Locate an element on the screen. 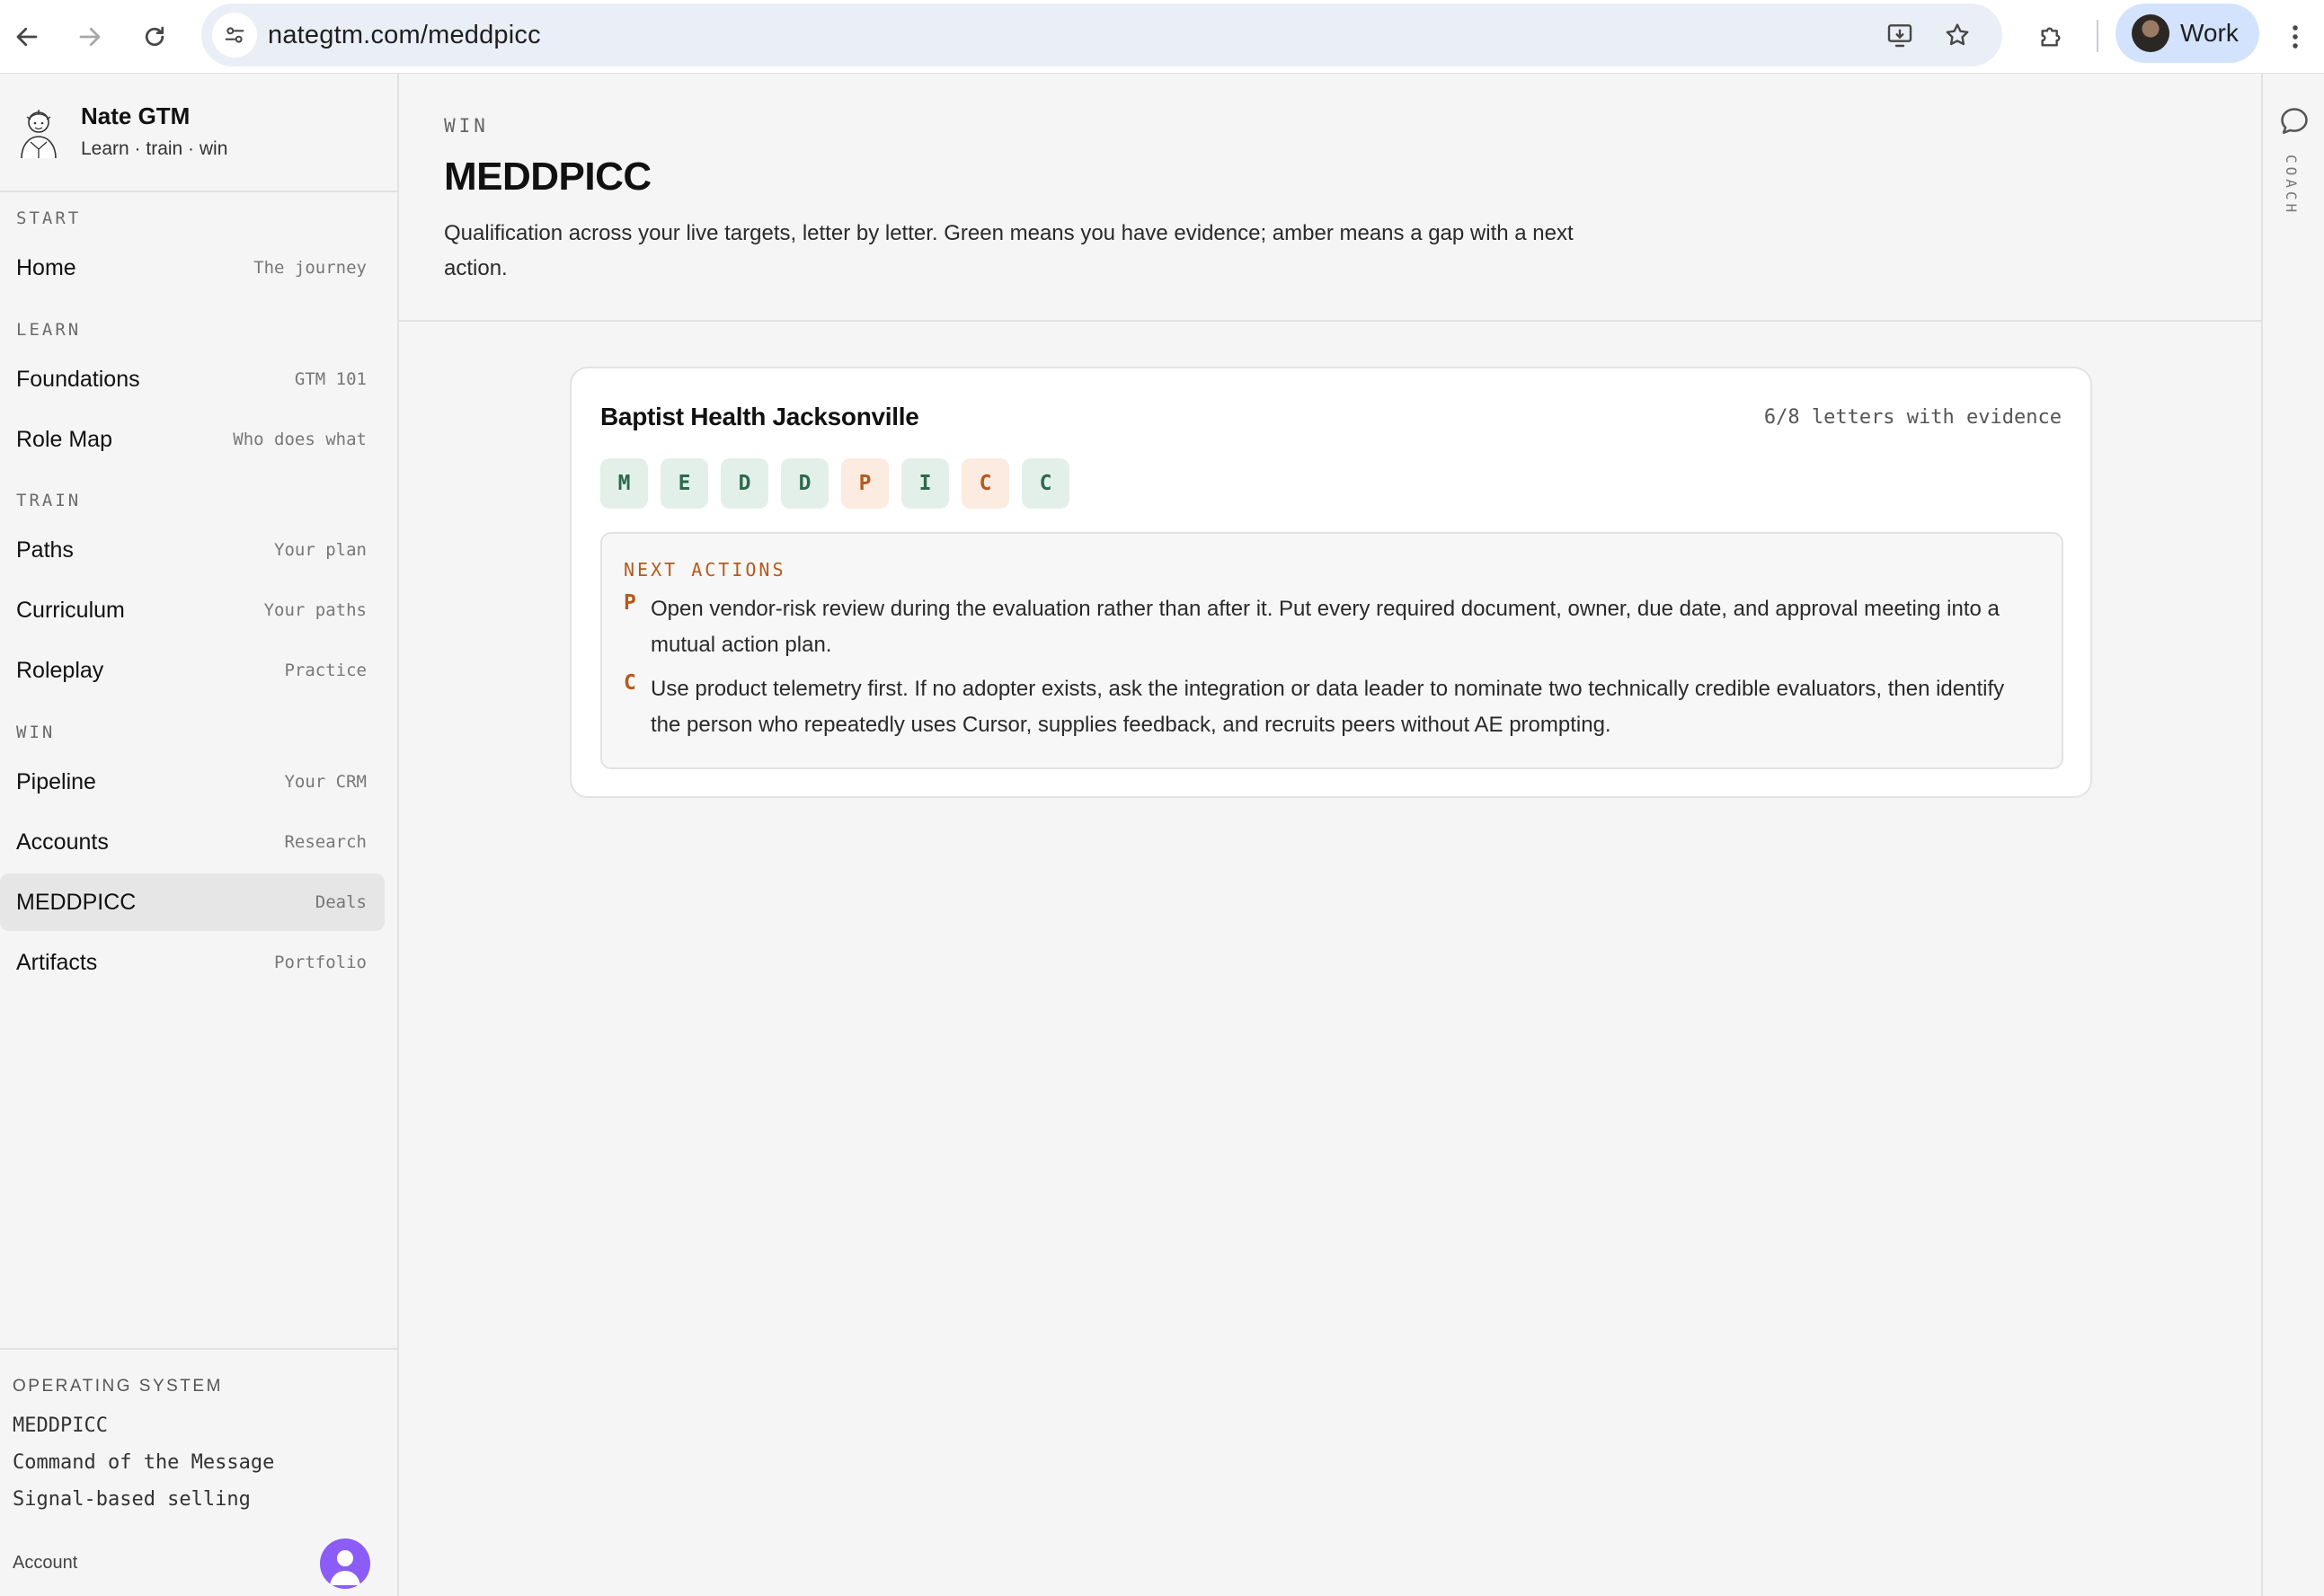 The height and width of the screenshot is (1596, 2324). toolbar-divider is located at coordinates (2097, 36).